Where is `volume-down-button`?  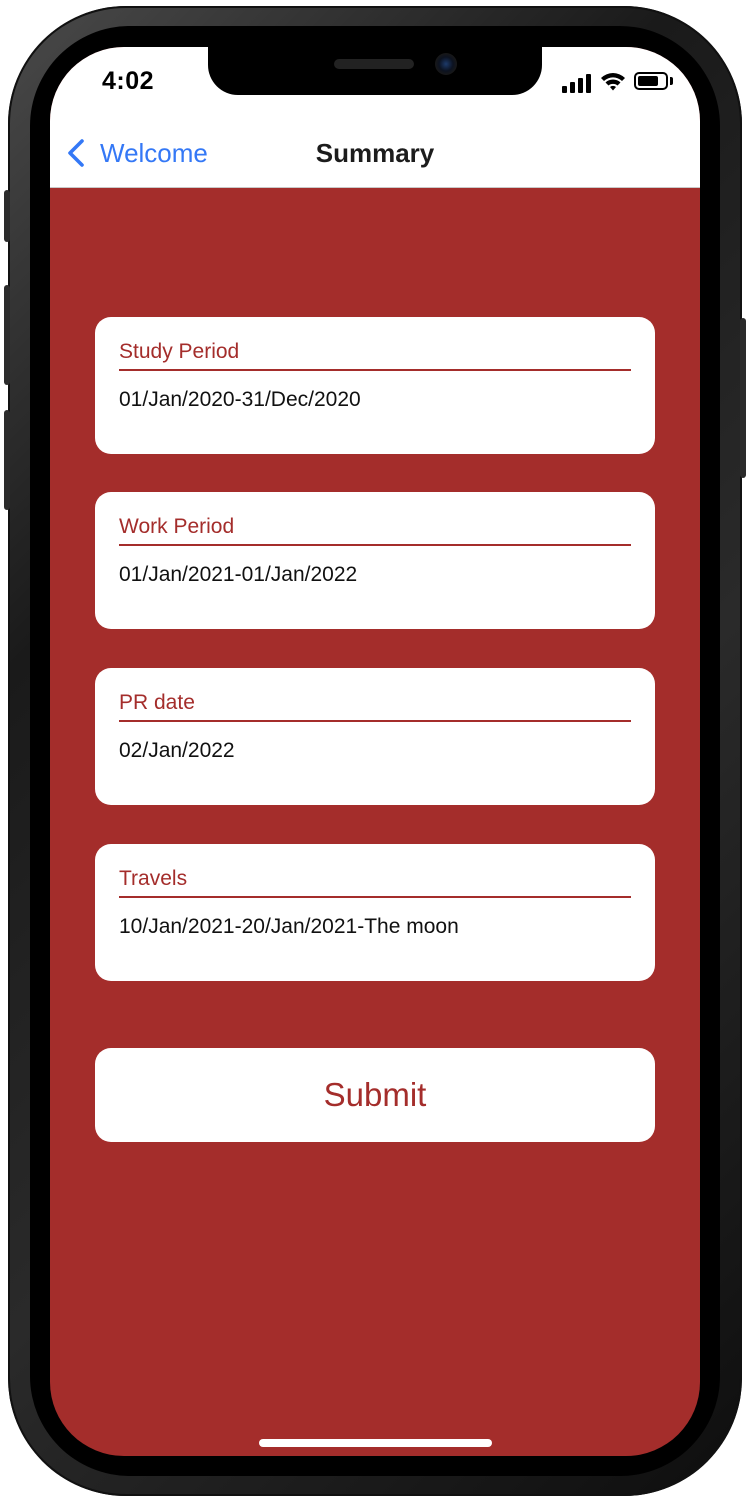
volume-down-button is located at coordinates (7, 460).